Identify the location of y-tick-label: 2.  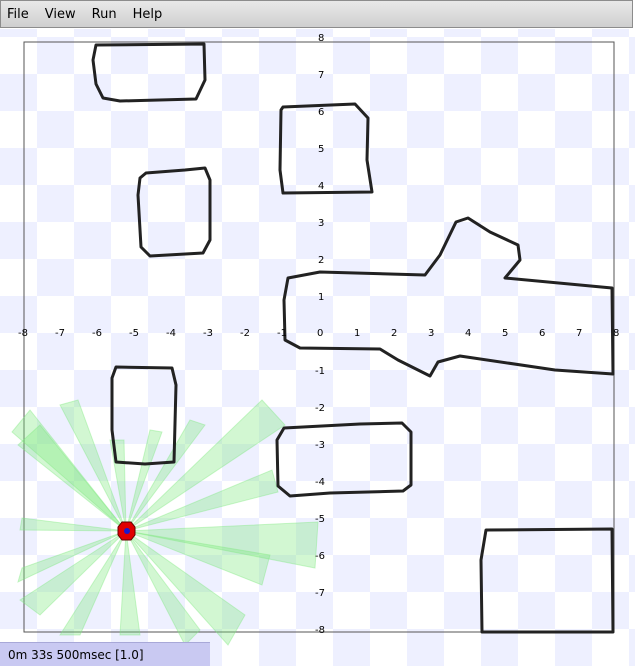
(321, 260).